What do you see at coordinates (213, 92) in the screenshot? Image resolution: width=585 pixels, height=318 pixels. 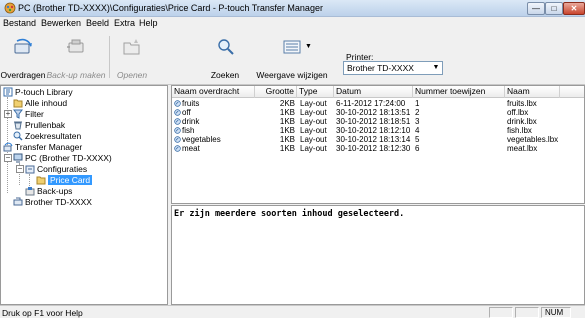 I see `column-header-name: Naam overdracht` at bounding box center [213, 92].